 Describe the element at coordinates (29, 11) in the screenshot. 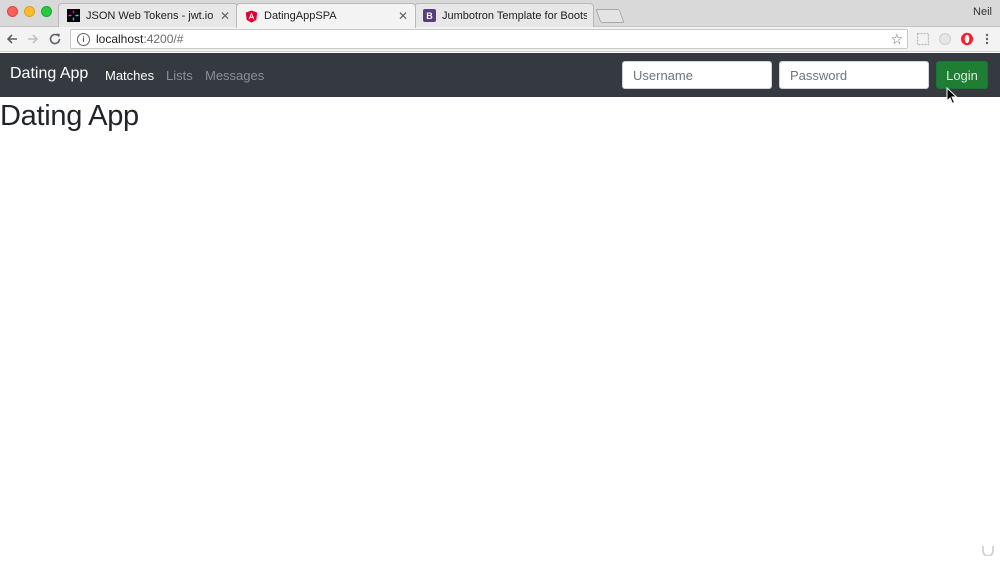

I see `minimize-window-button` at that location.